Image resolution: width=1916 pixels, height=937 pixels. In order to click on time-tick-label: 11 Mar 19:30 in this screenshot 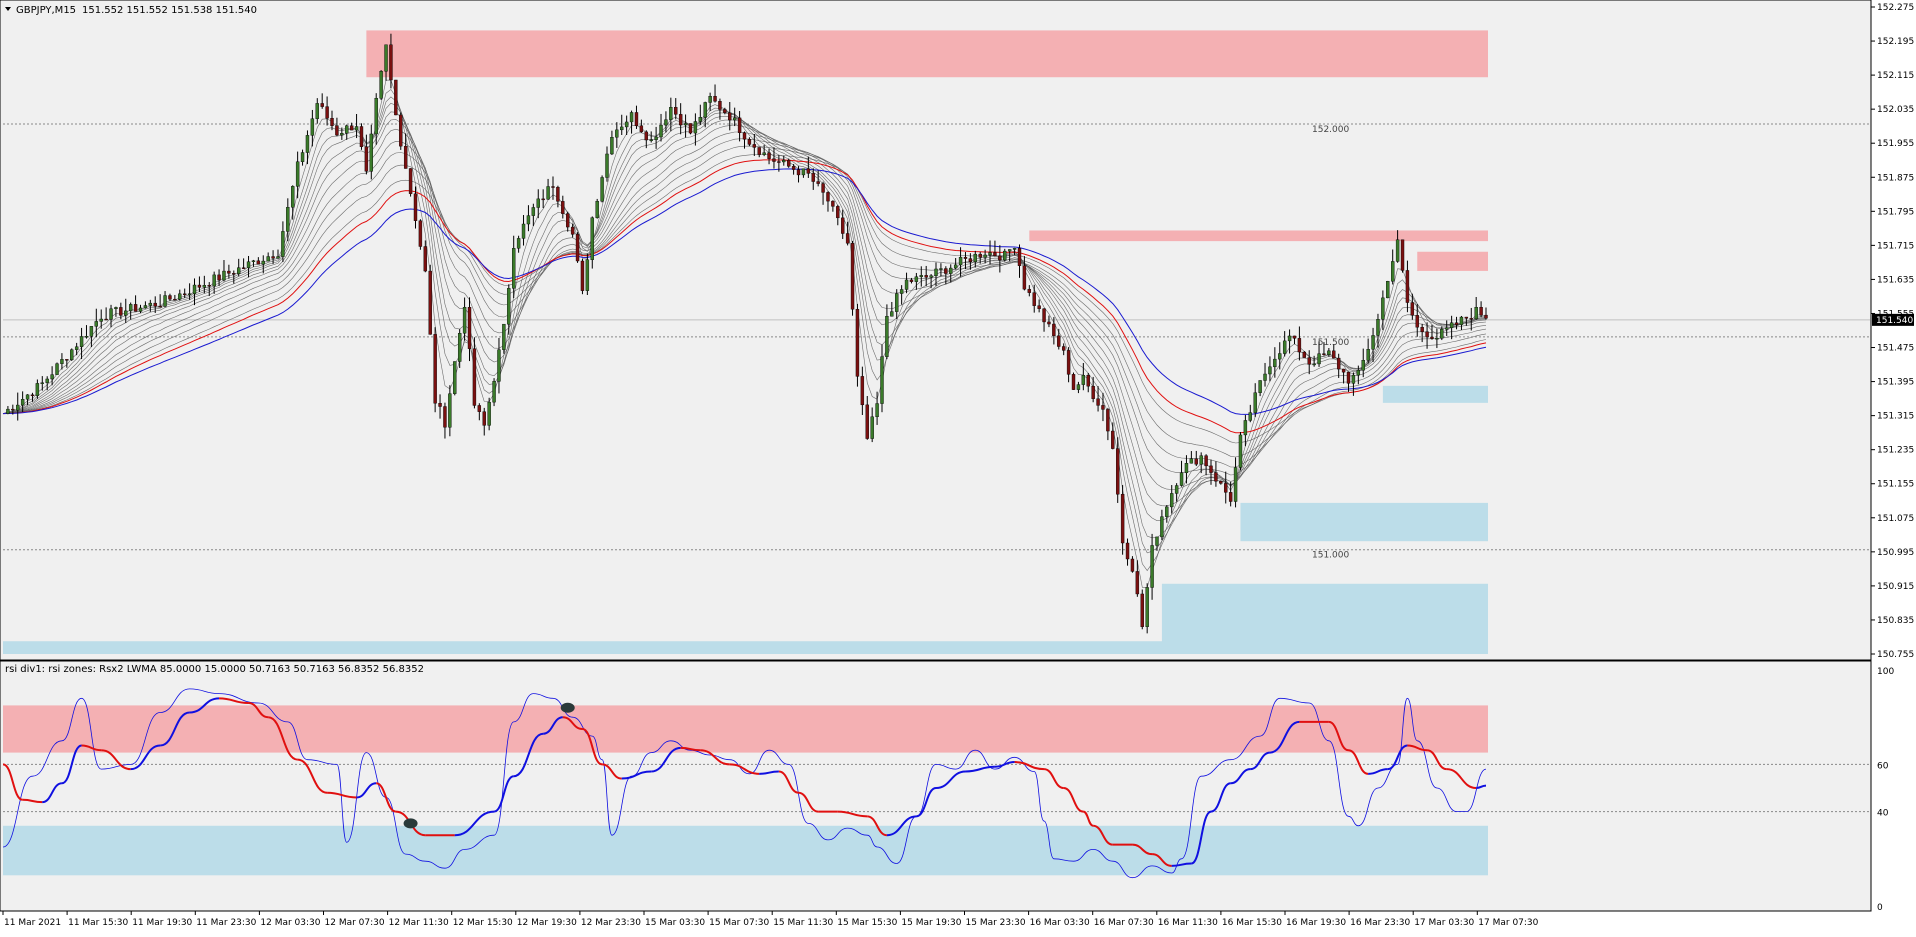, I will do `click(162, 923)`.